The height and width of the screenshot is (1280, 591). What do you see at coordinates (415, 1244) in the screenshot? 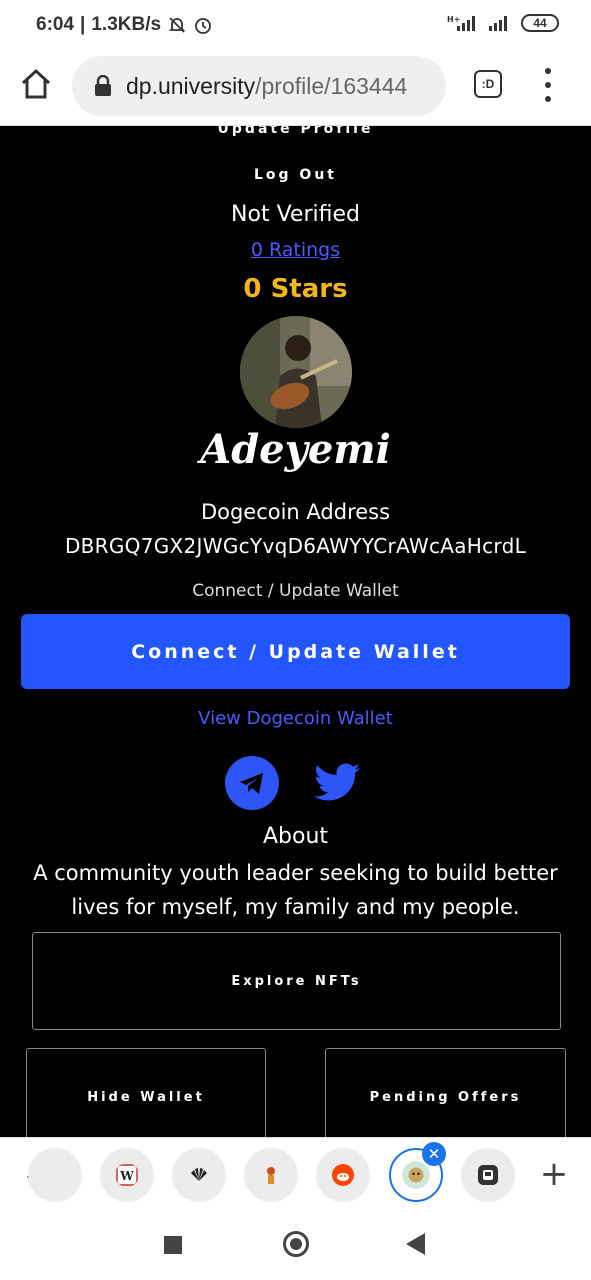
I see `back-icon` at bounding box center [415, 1244].